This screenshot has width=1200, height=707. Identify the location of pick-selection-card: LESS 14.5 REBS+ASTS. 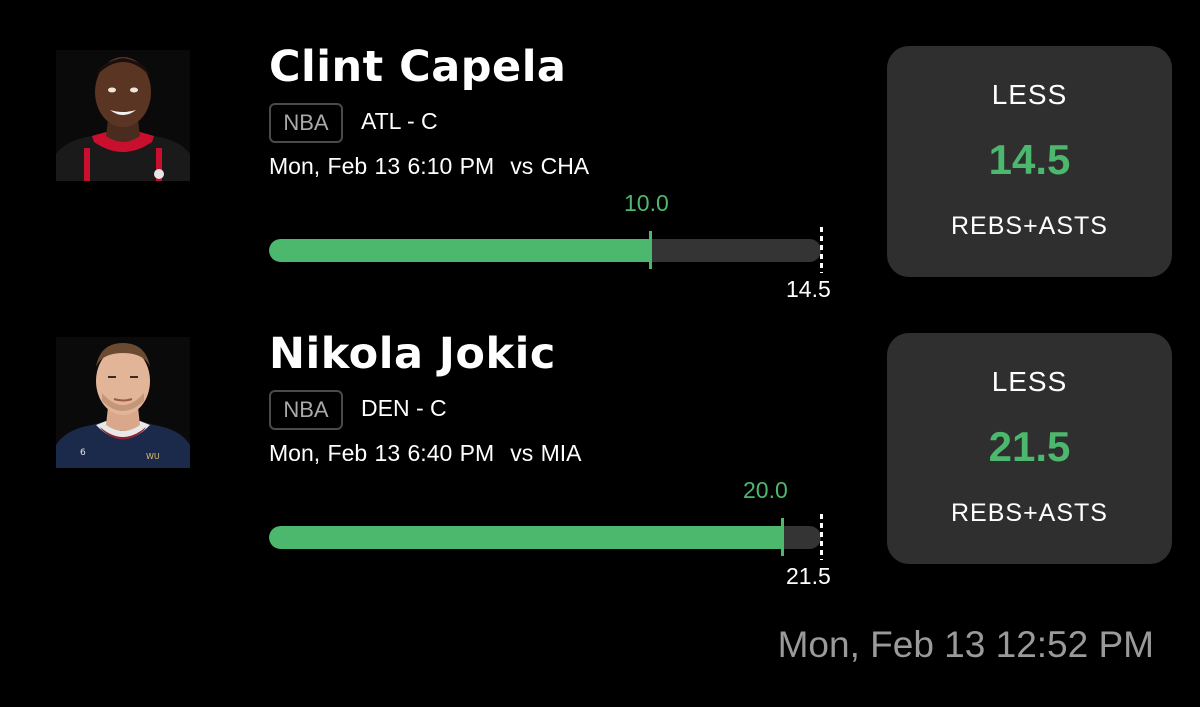
(1029, 161).